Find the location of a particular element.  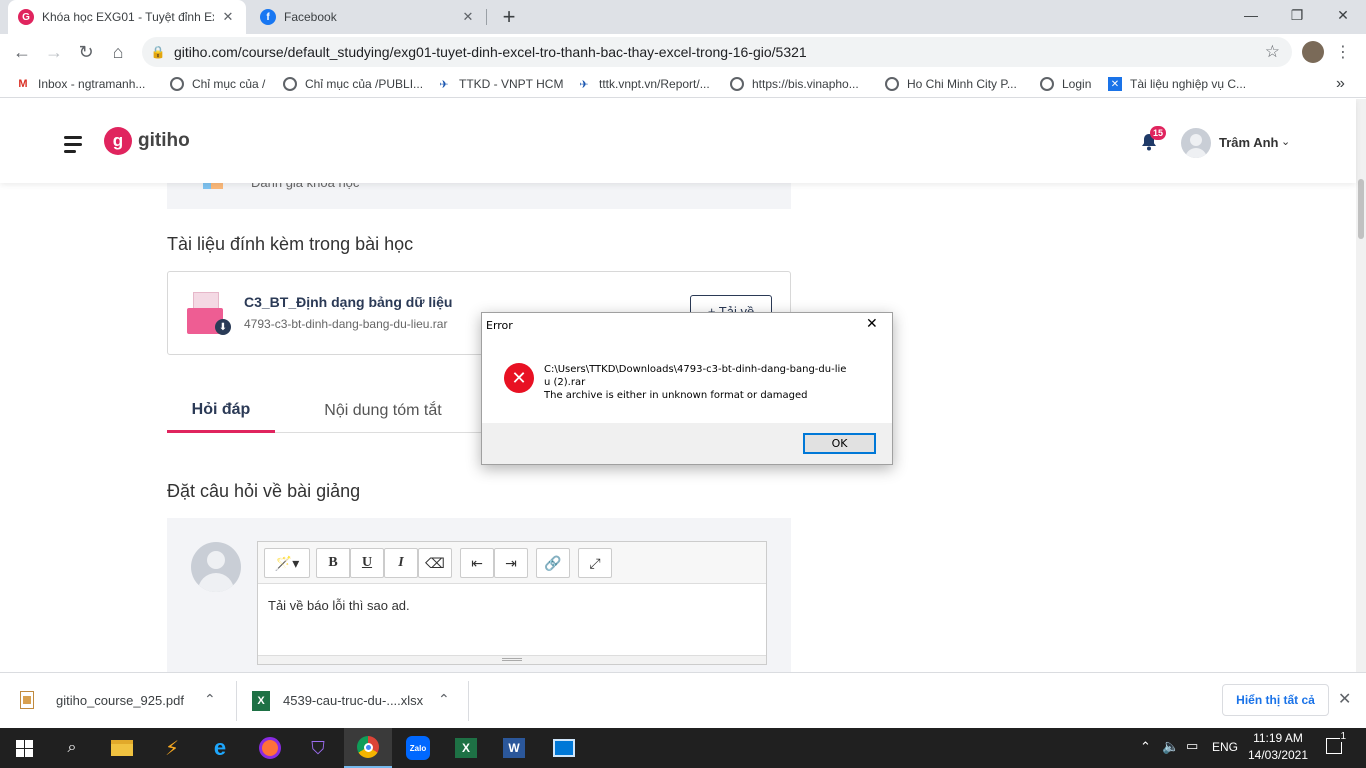

bookmark-label: TTKD - VNPT HCM is located at coordinates (511, 84).